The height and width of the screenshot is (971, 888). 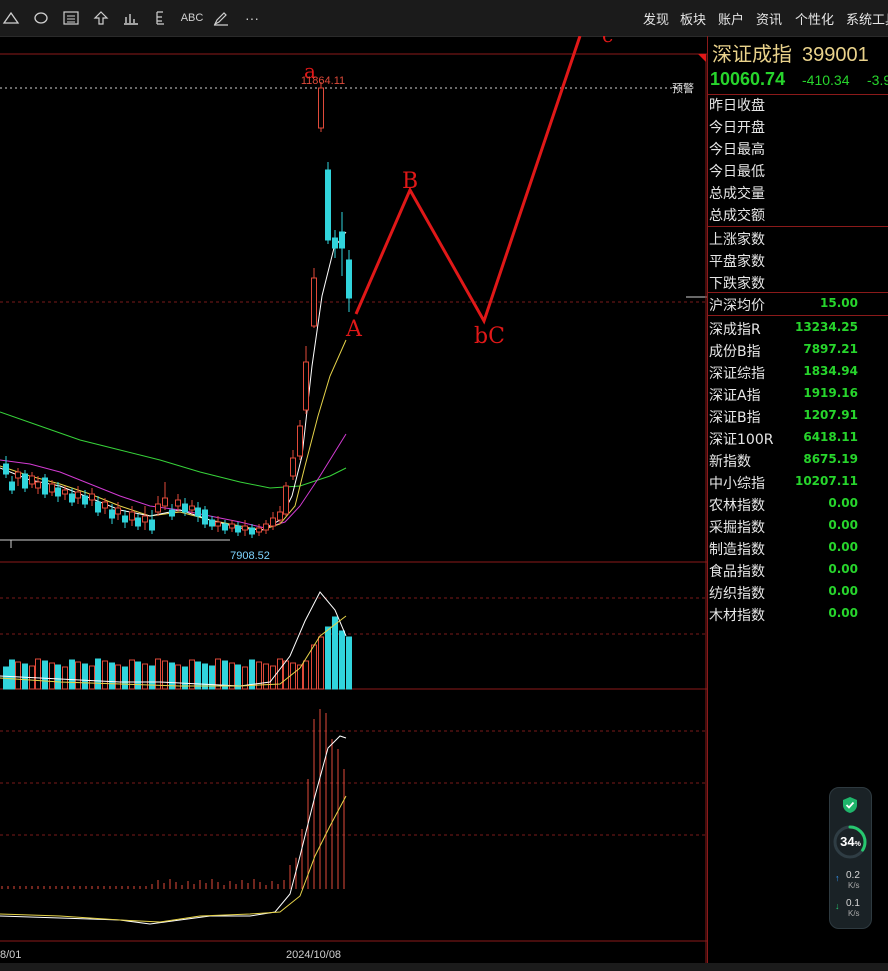 What do you see at coordinates (798, 238) in the screenshot?
I see `quote-row: 上涨家数` at bounding box center [798, 238].